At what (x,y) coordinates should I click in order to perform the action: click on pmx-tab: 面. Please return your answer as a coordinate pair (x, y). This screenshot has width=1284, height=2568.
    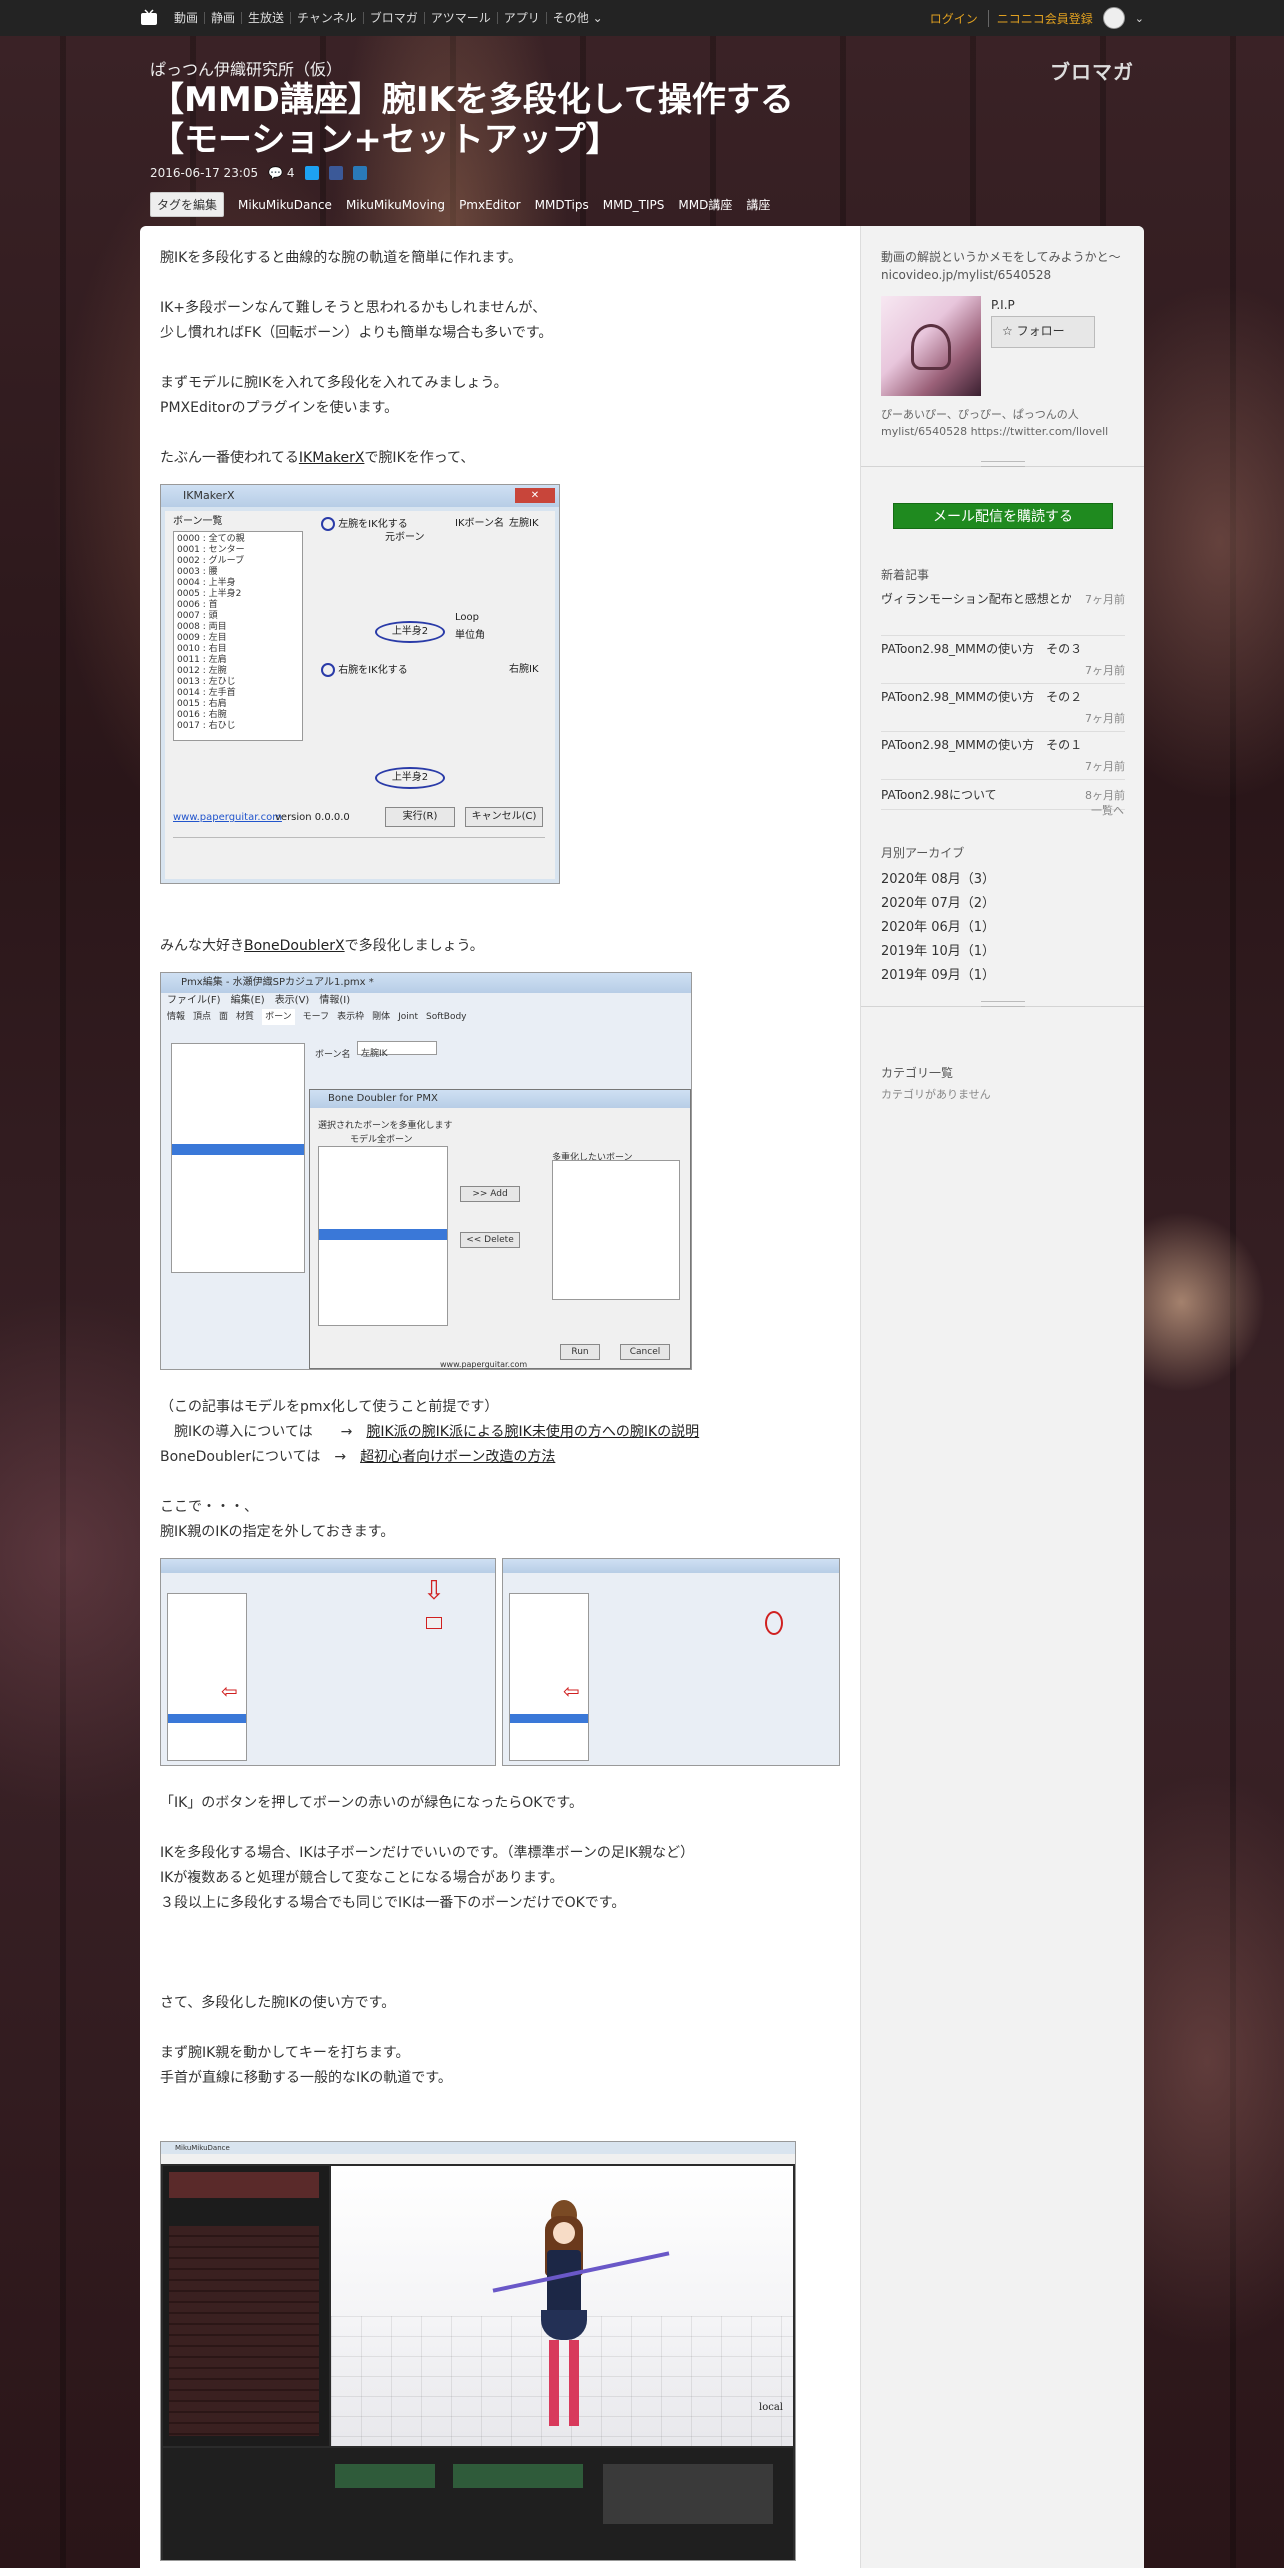
    Looking at the image, I should click on (223, 1017).